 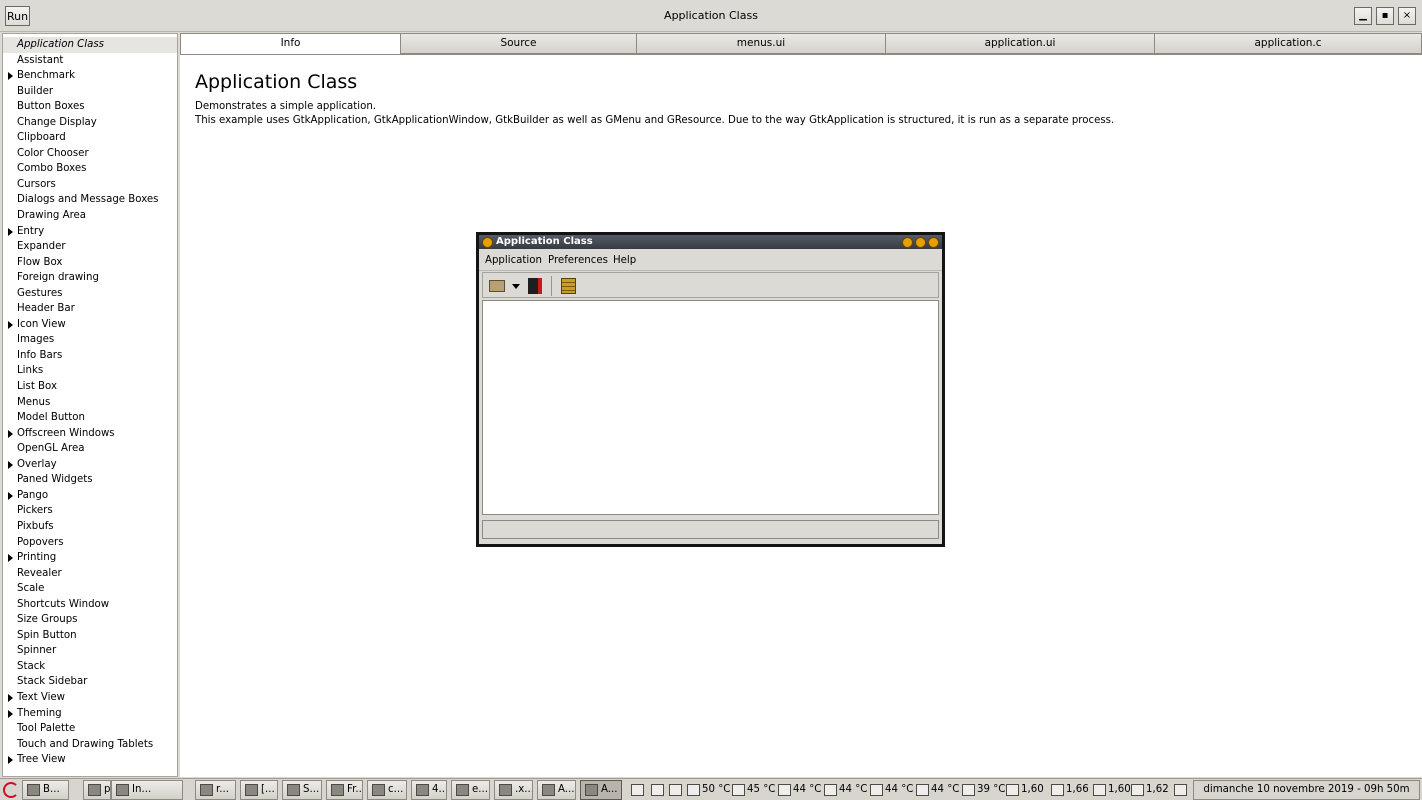 I want to click on tray-item: 45 °C, so click(x=753, y=790).